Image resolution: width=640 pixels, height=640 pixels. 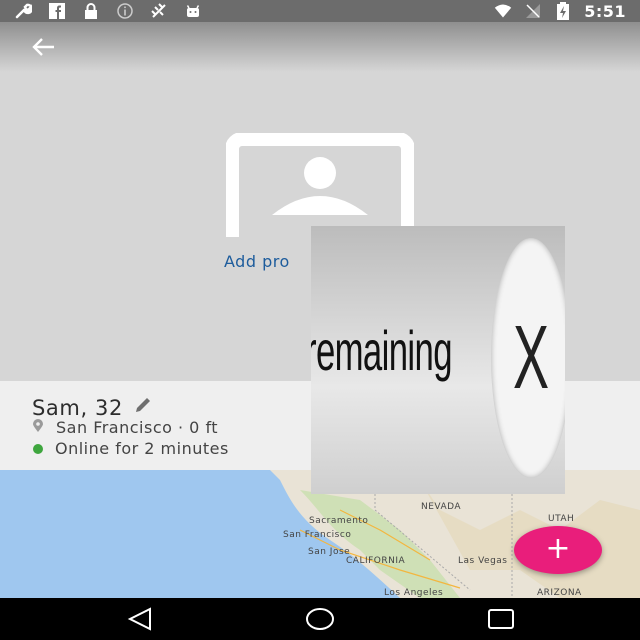 I want to click on android-icon, so click(x=193, y=11).